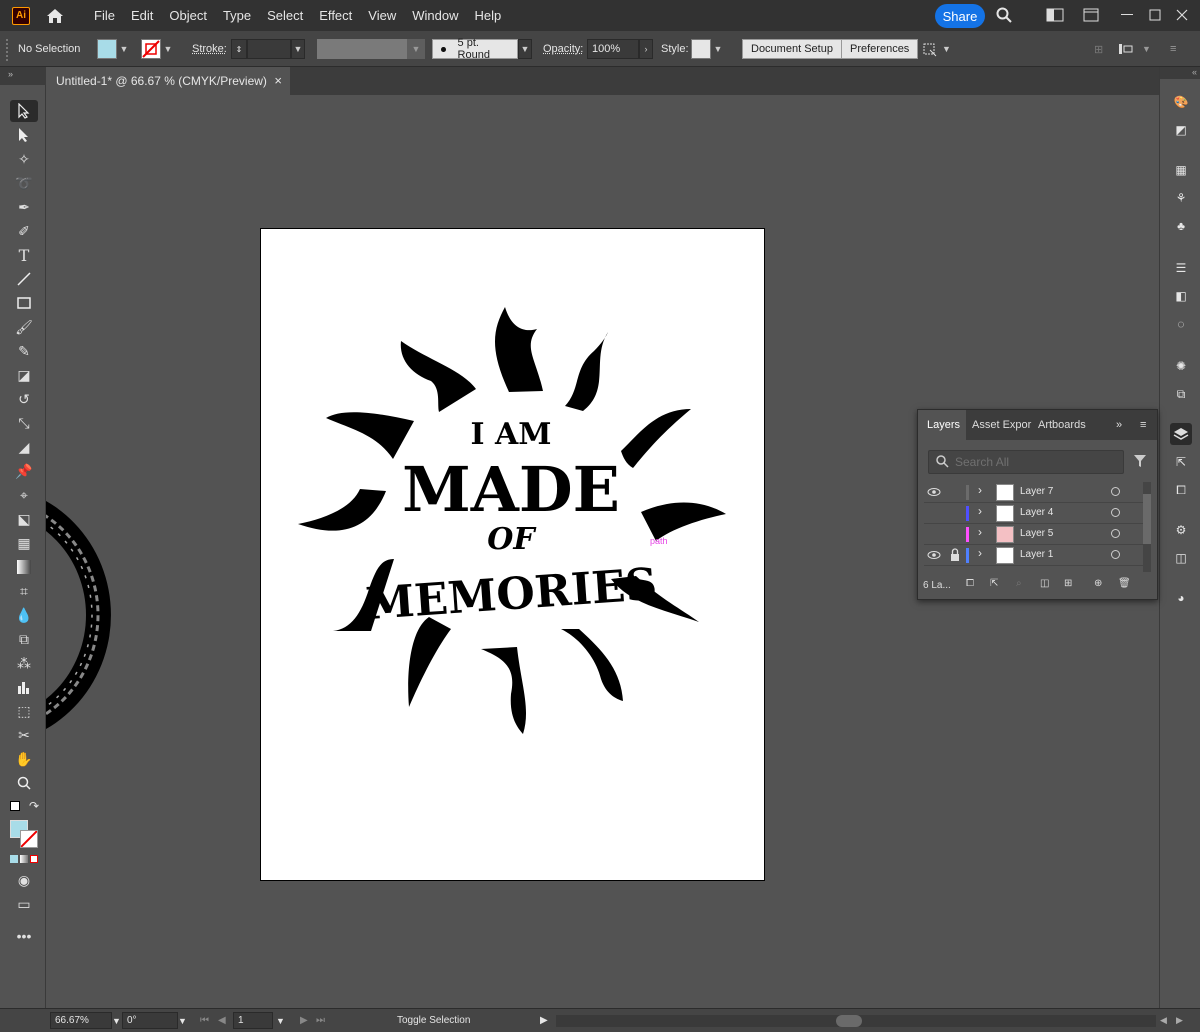 This screenshot has height=1032, width=1200. What do you see at coordinates (1124, 583) in the screenshot?
I see `delete-layer-icon: 🗑` at bounding box center [1124, 583].